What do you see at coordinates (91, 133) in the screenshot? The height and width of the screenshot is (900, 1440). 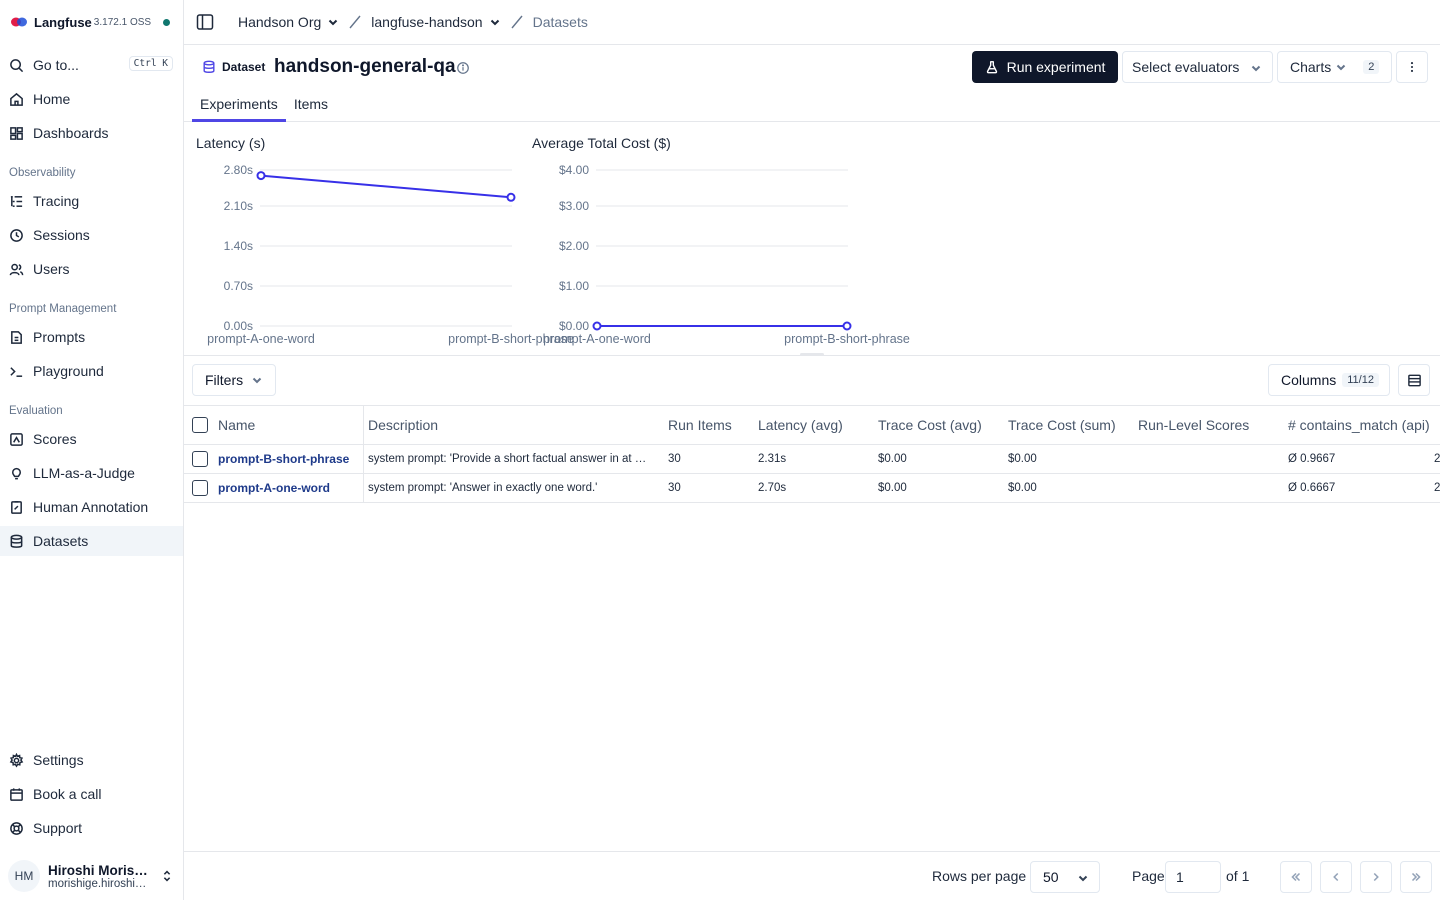 I see `sidebar-item-dashboards: Dashboards` at bounding box center [91, 133].